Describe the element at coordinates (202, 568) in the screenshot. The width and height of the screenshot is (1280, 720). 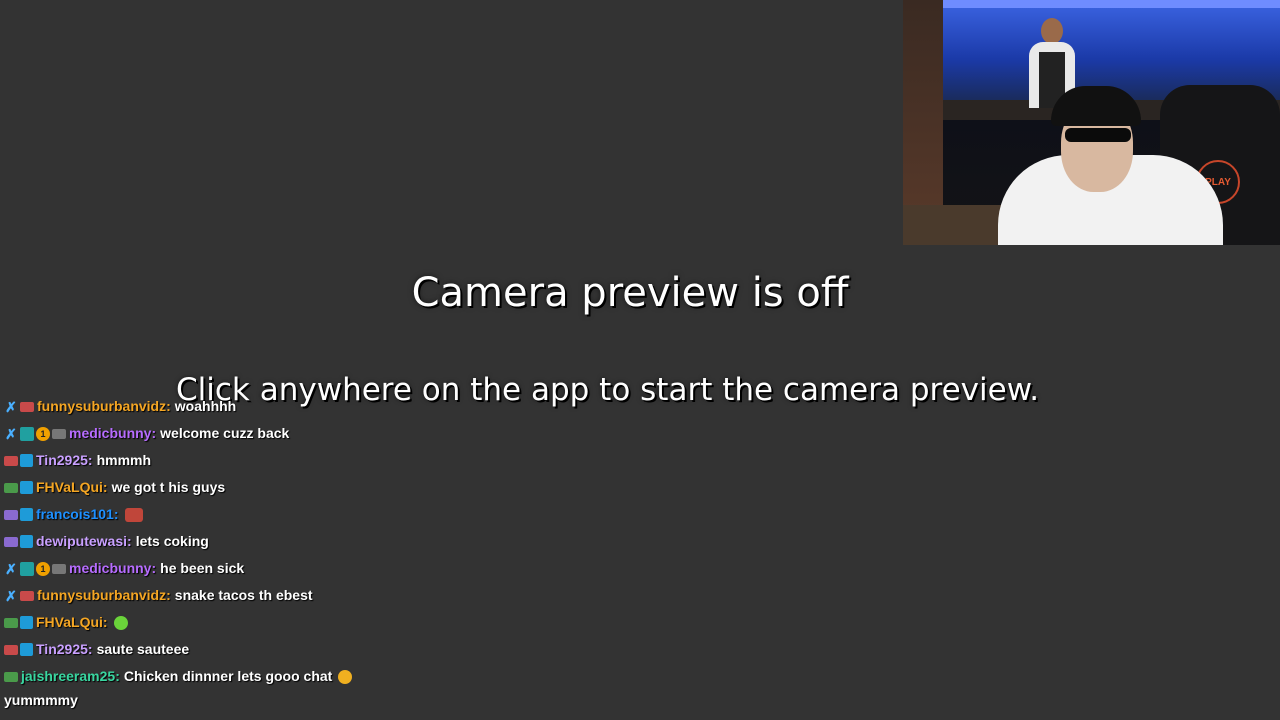
I see `chat-text: he been sick` at that location.